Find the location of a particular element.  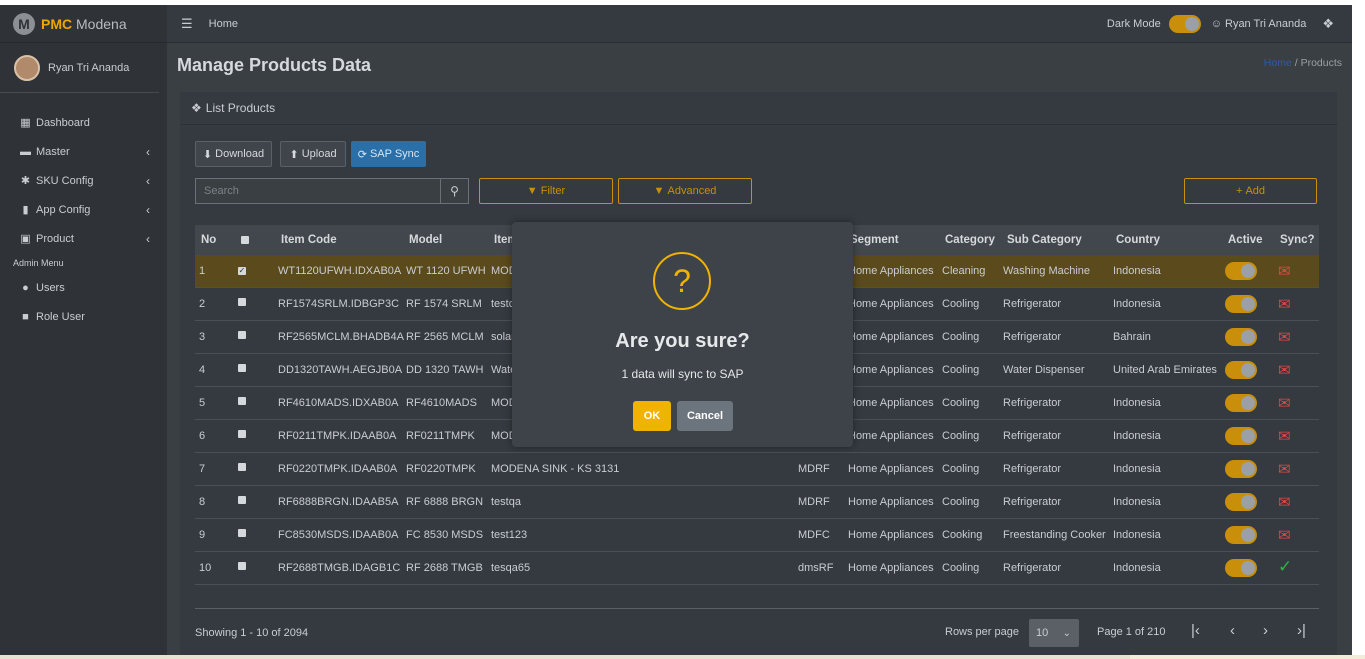

col-category: Category is located at coordinates (970, 240).